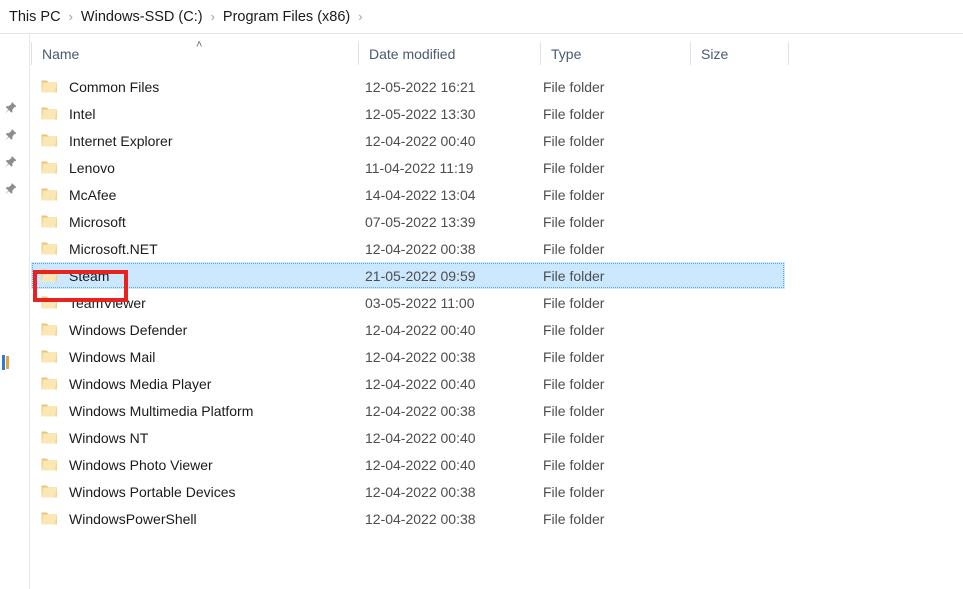 The height and width of the screenshot is (589, 963). Describe the element at coordinates (107, 302) in the screenshot. I see `file-row-name-label: TeamViewer` at that location.